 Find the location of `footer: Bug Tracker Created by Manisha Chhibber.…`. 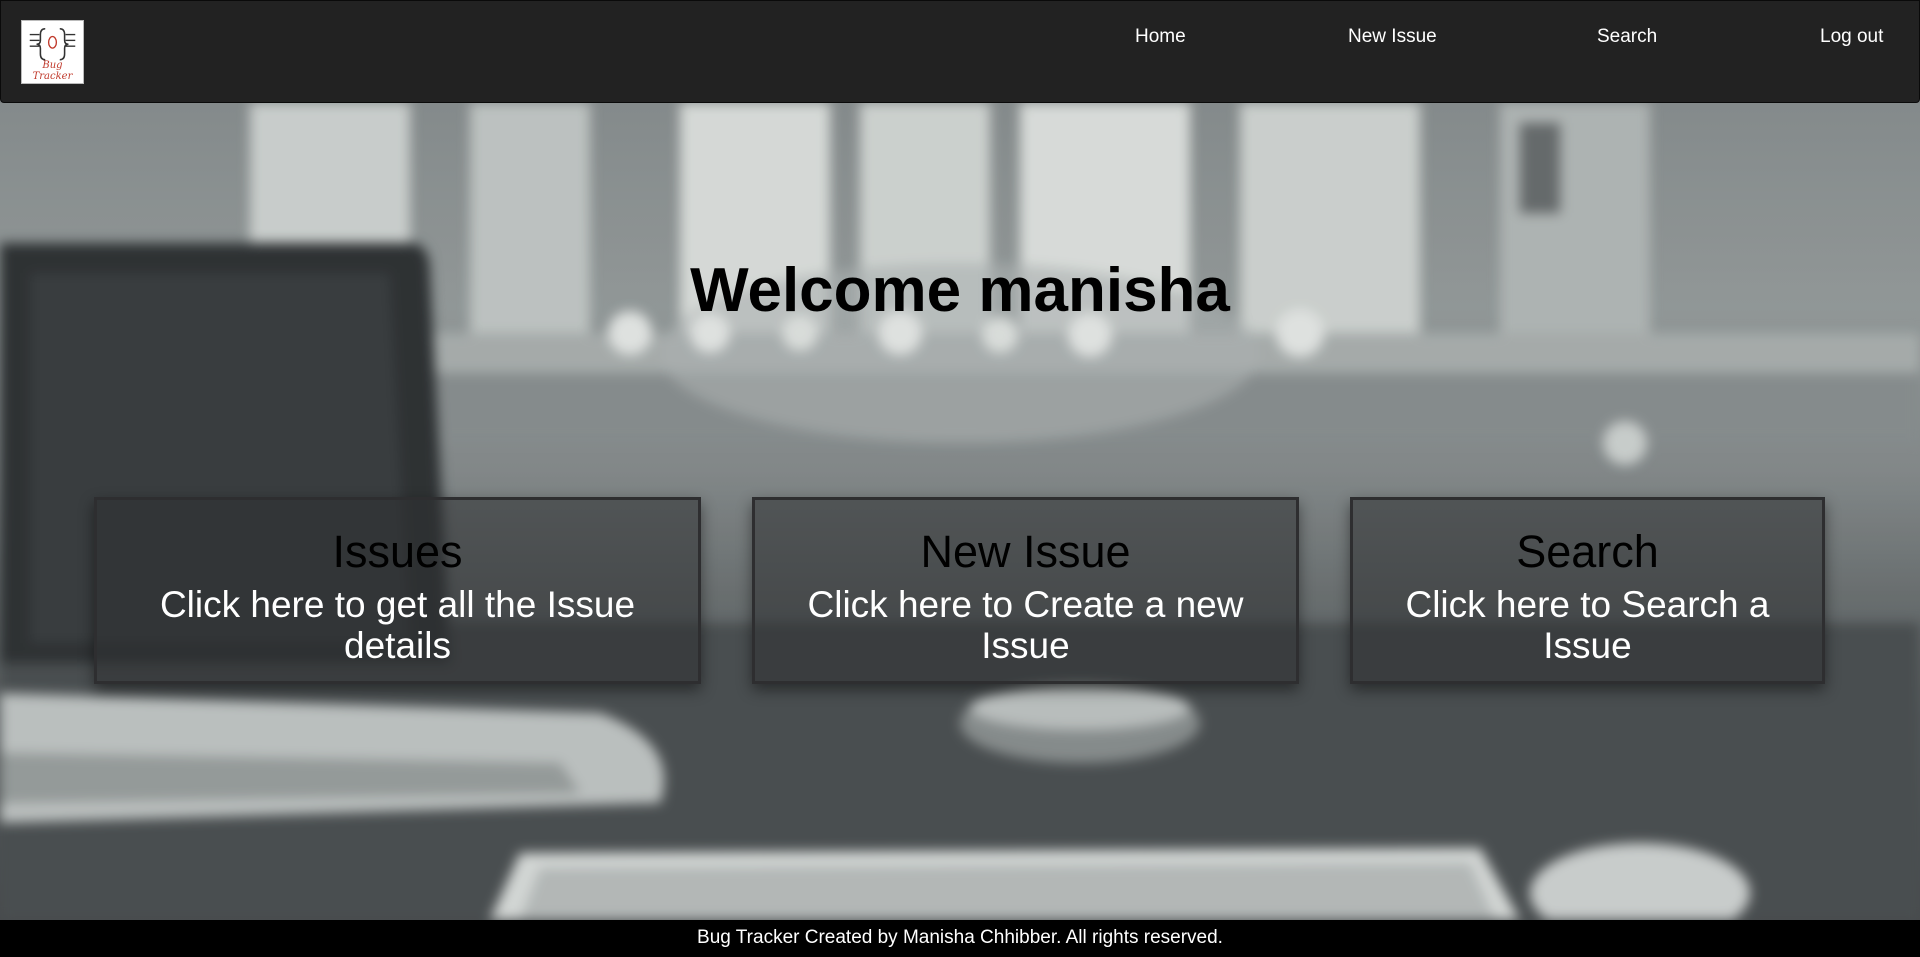

footer: Bug Tracker Created by Manisha Chhibber.… is located at coordinates (960, 938).